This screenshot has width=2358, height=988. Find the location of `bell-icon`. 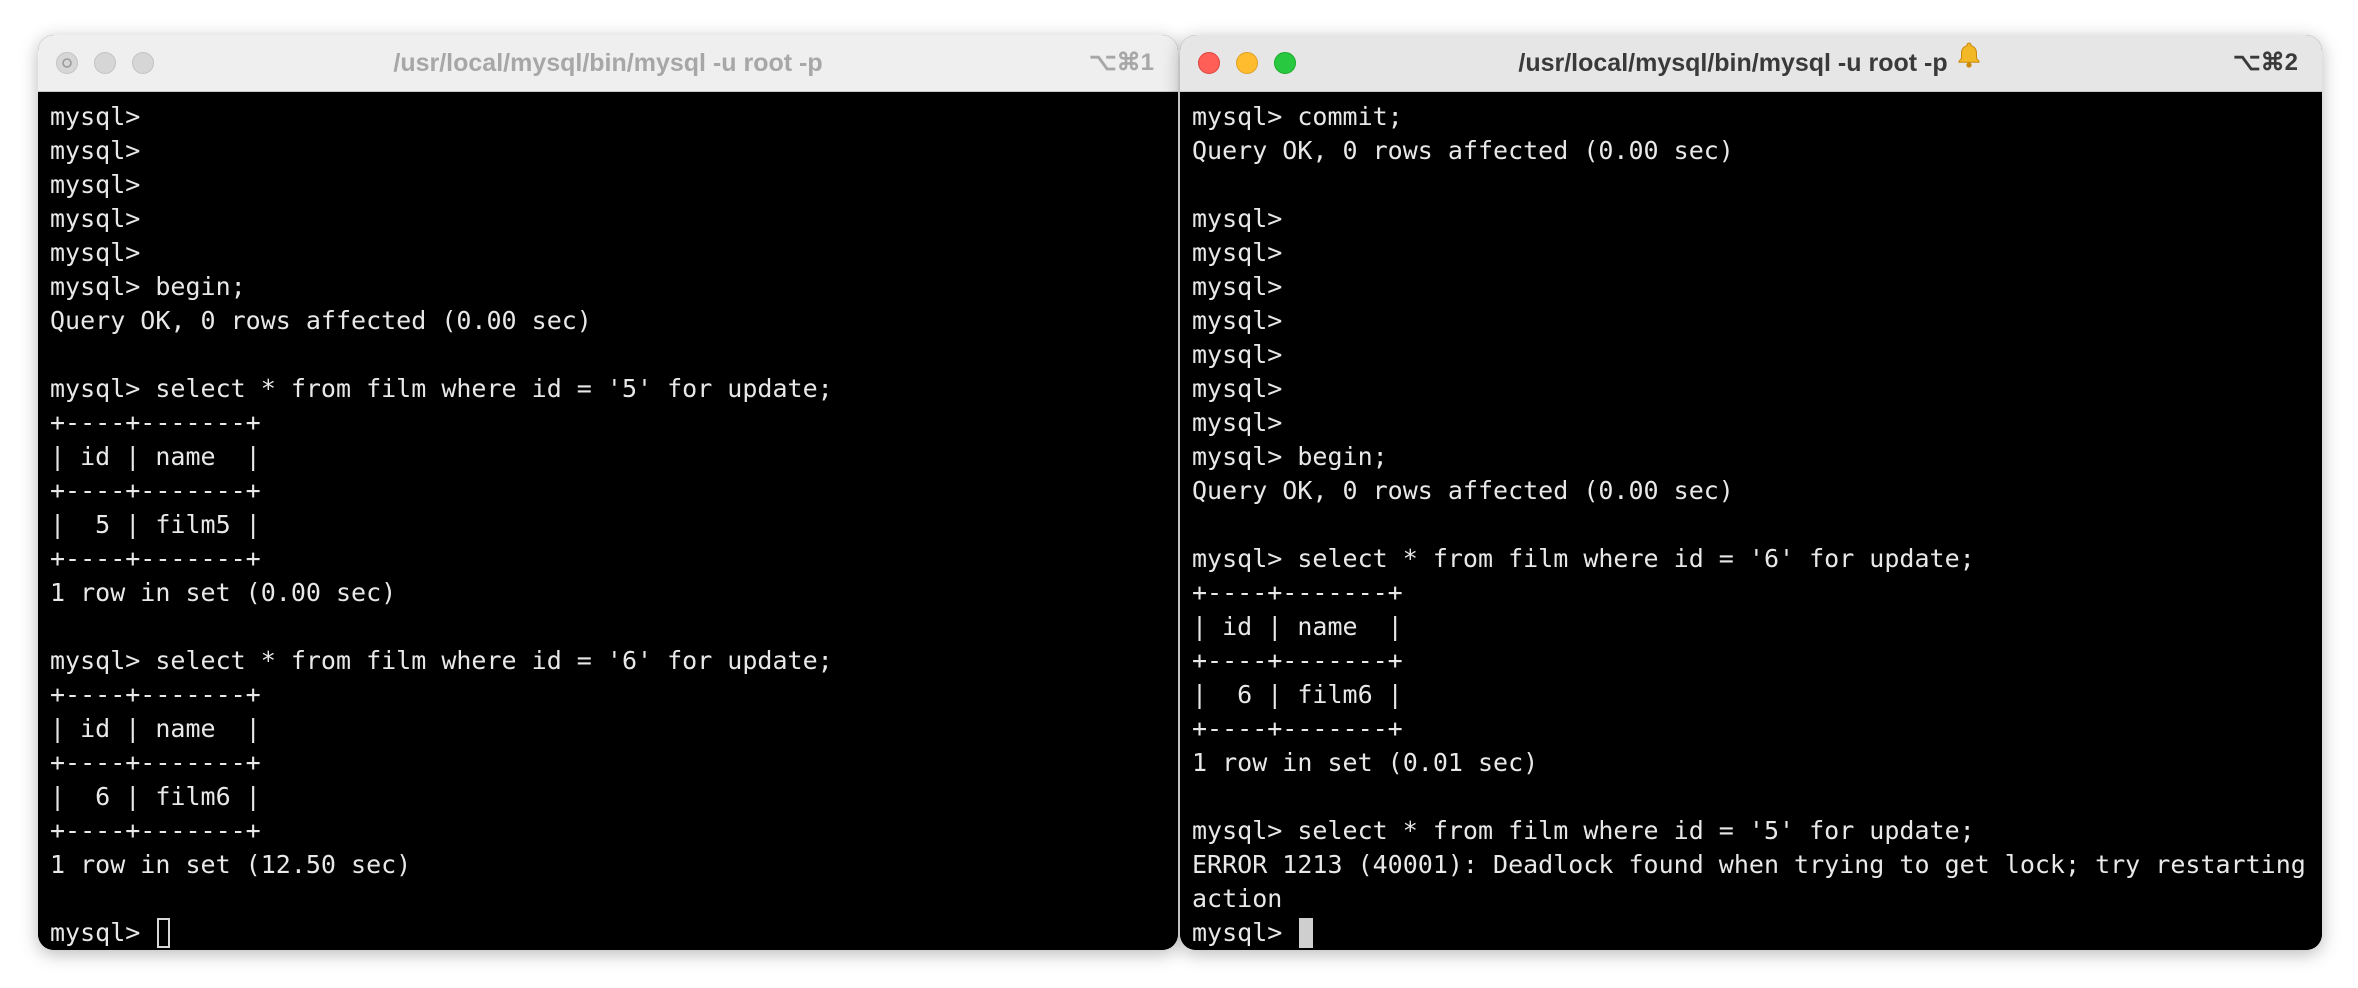

bell-icon is located at coordinates (1969, 62).